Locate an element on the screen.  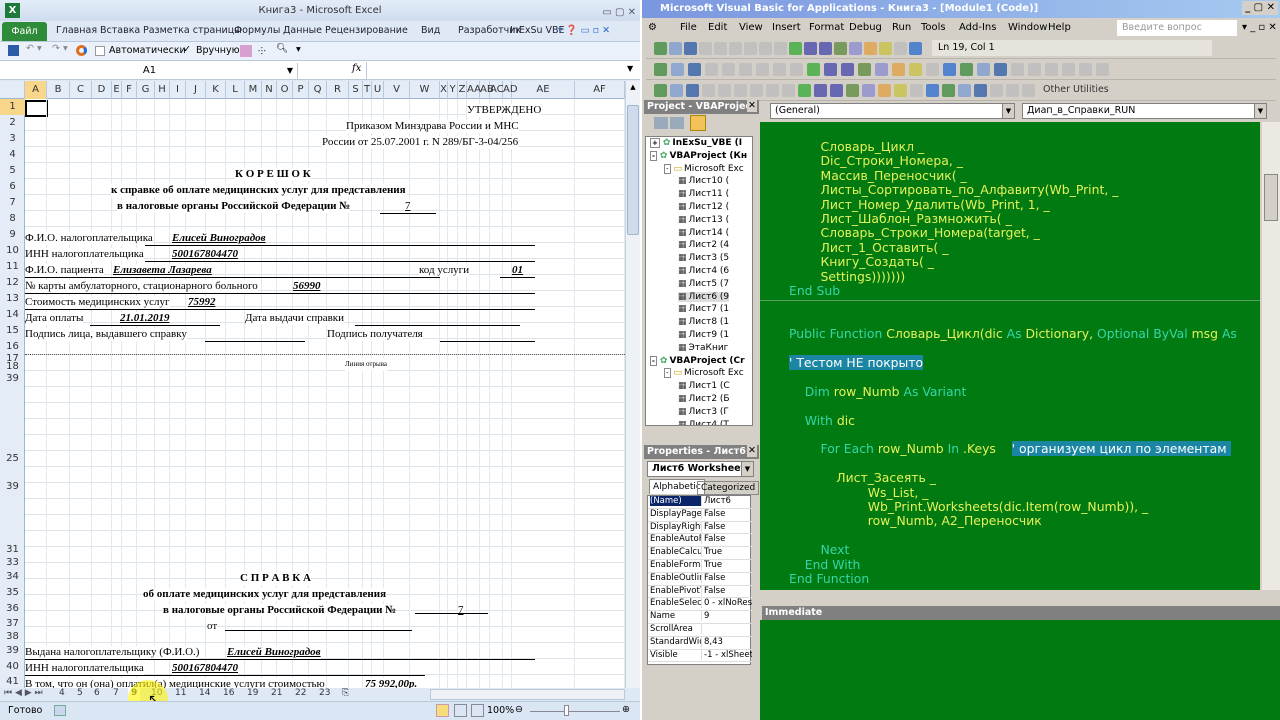
code-line: End Function is located at coordinates (829, 578).